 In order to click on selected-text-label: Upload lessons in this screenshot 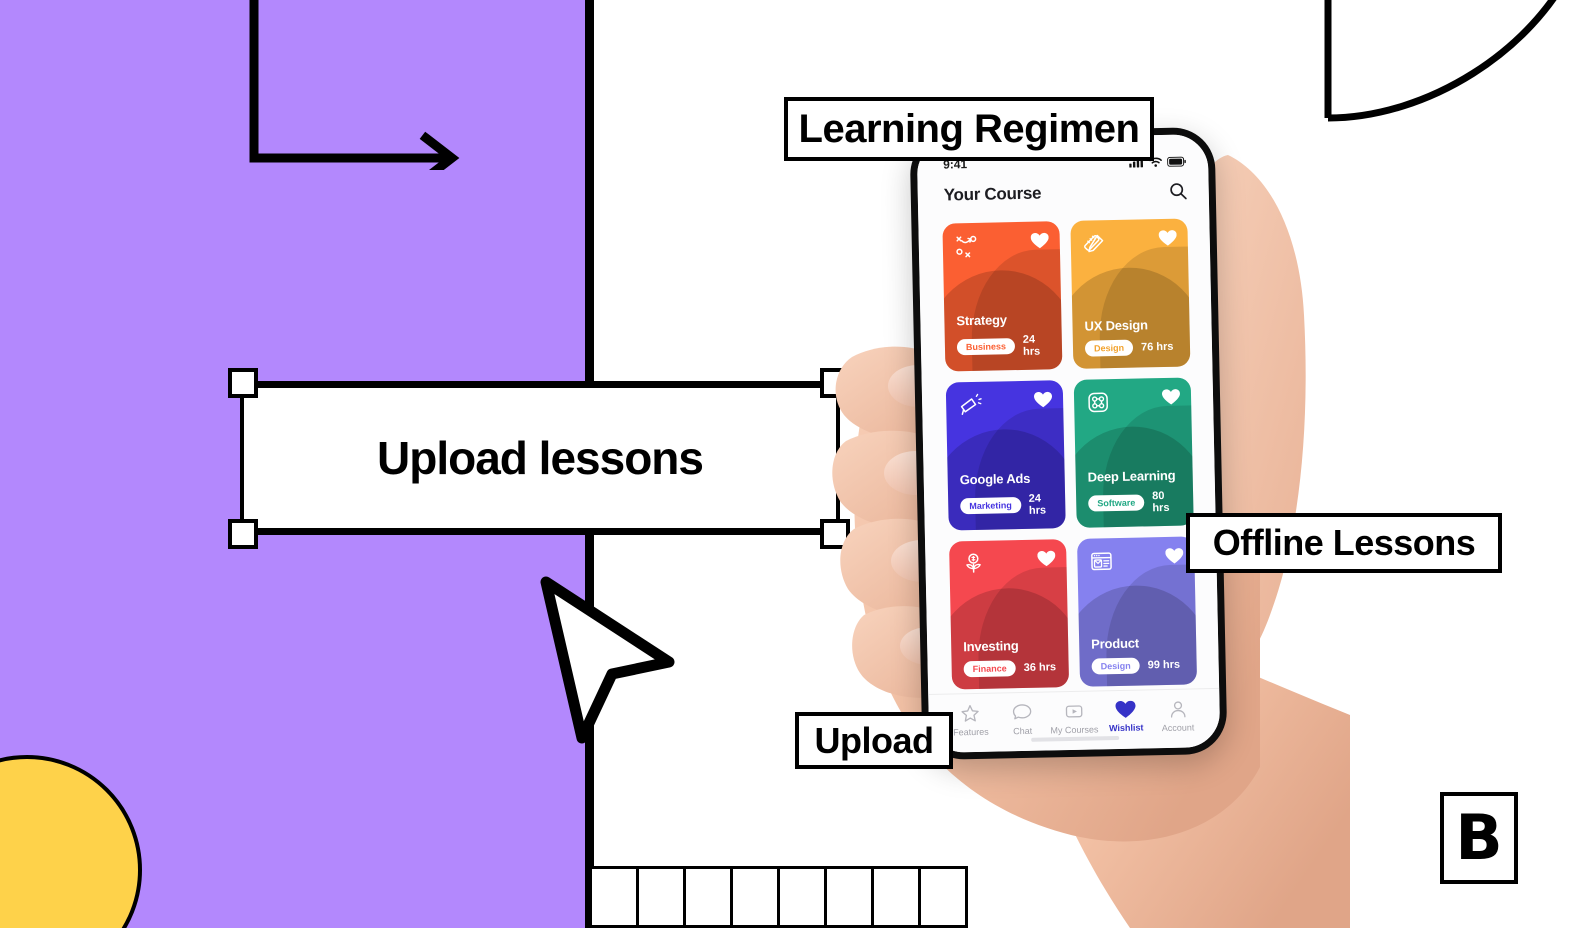, I will do `click(540, 458)`.